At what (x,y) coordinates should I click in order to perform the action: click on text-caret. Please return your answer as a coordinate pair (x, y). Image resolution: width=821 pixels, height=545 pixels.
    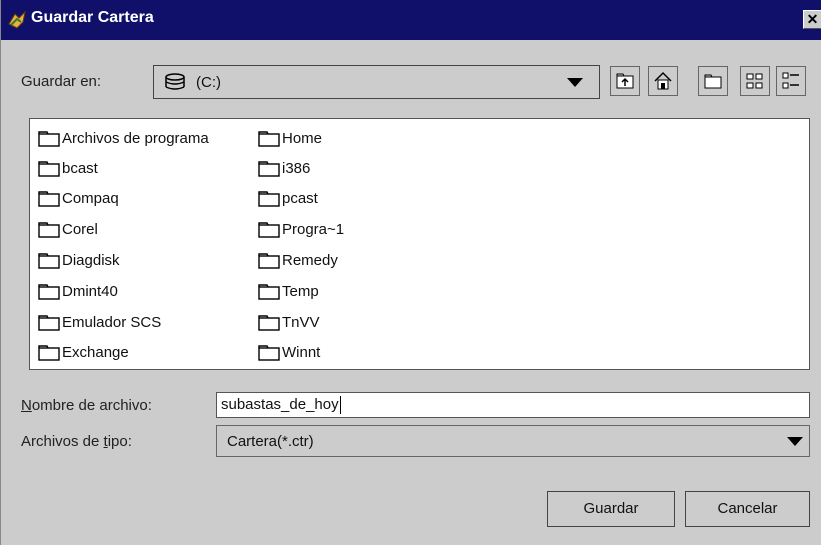
    Looking at the image, I should click on (340, 405).